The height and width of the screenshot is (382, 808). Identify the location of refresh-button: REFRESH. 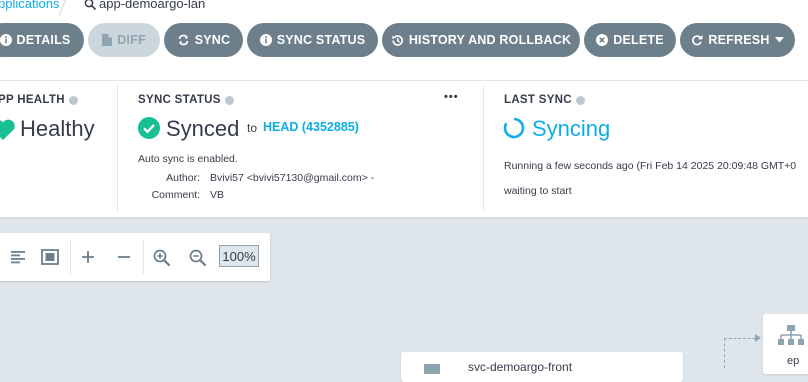
(737, 40).